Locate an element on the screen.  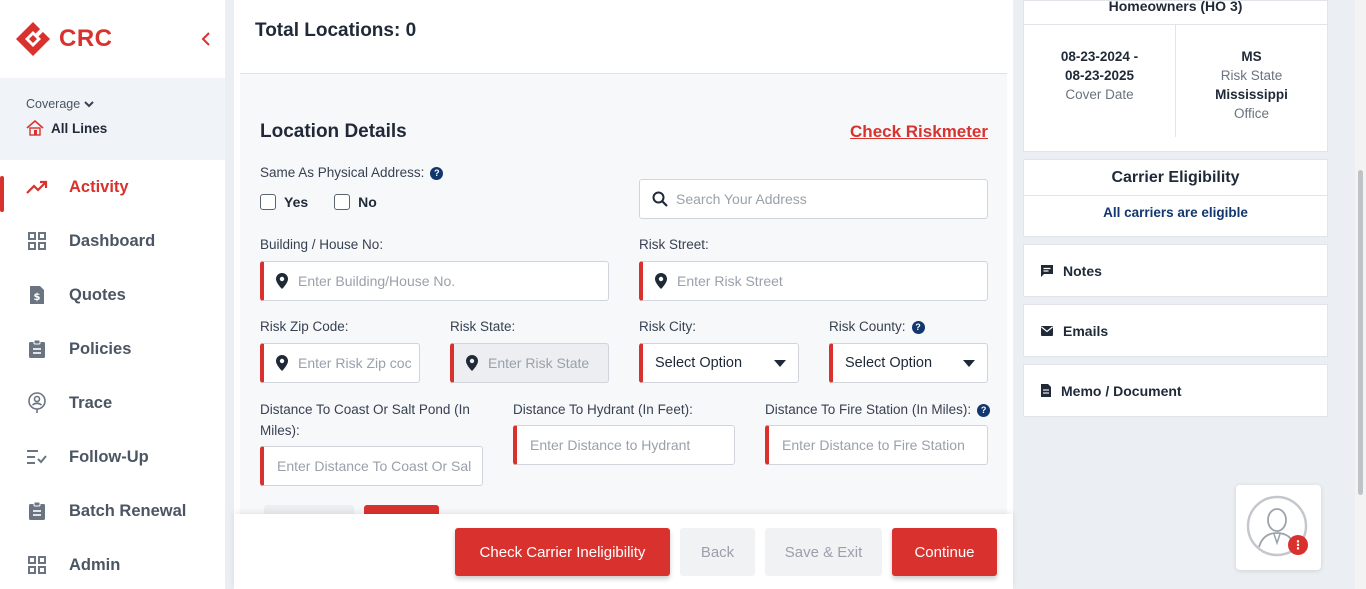
memo-document-panel: Memo / Document is located at coordinates (1175, 390).